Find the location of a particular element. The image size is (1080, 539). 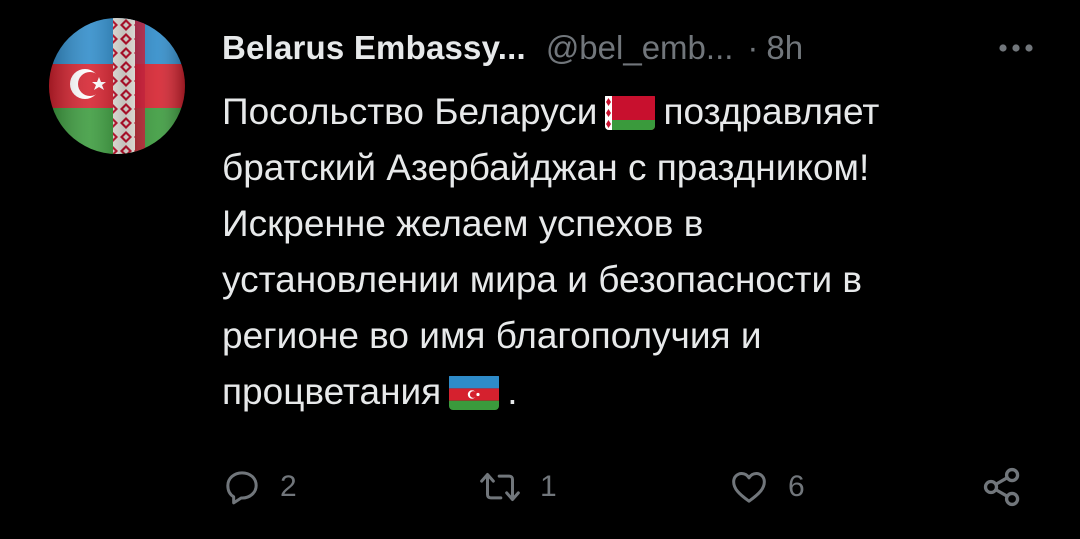

tweet-header: Belarus Embassy... @bel_emb... · 8h is located at coordinates (631, 48).